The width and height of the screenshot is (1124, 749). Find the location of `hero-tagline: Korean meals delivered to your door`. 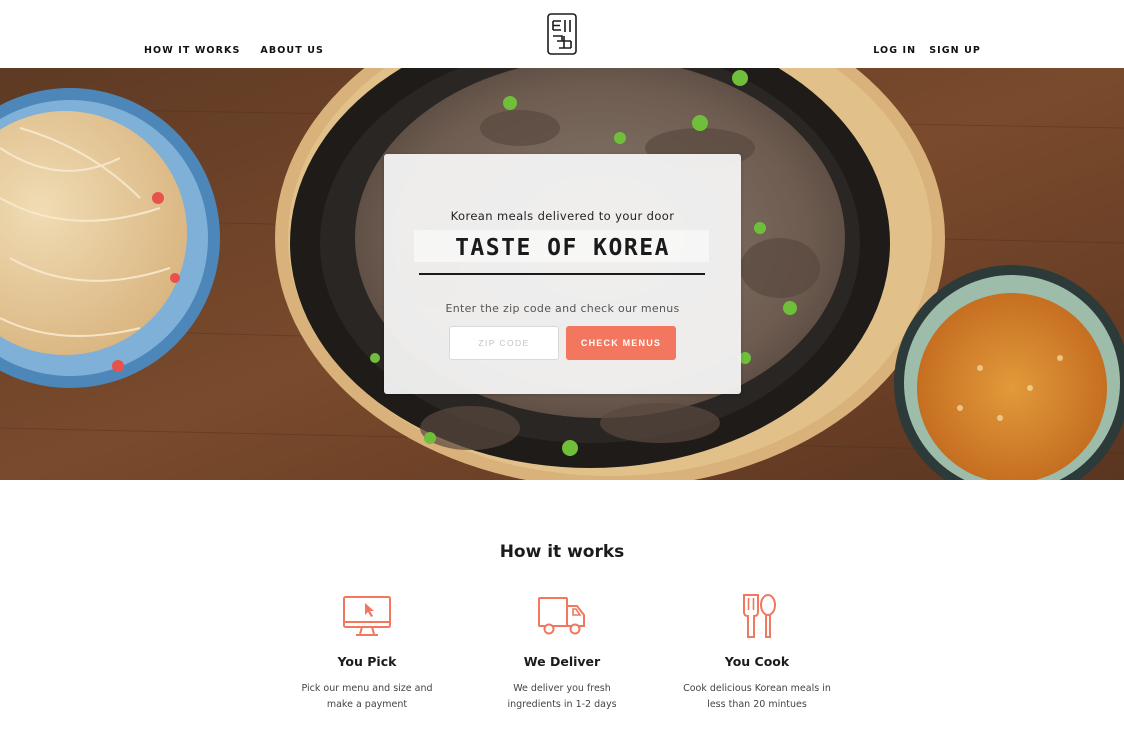

hero-tagline: Korean meals delivered to your door is located at coordinates (562, 216).